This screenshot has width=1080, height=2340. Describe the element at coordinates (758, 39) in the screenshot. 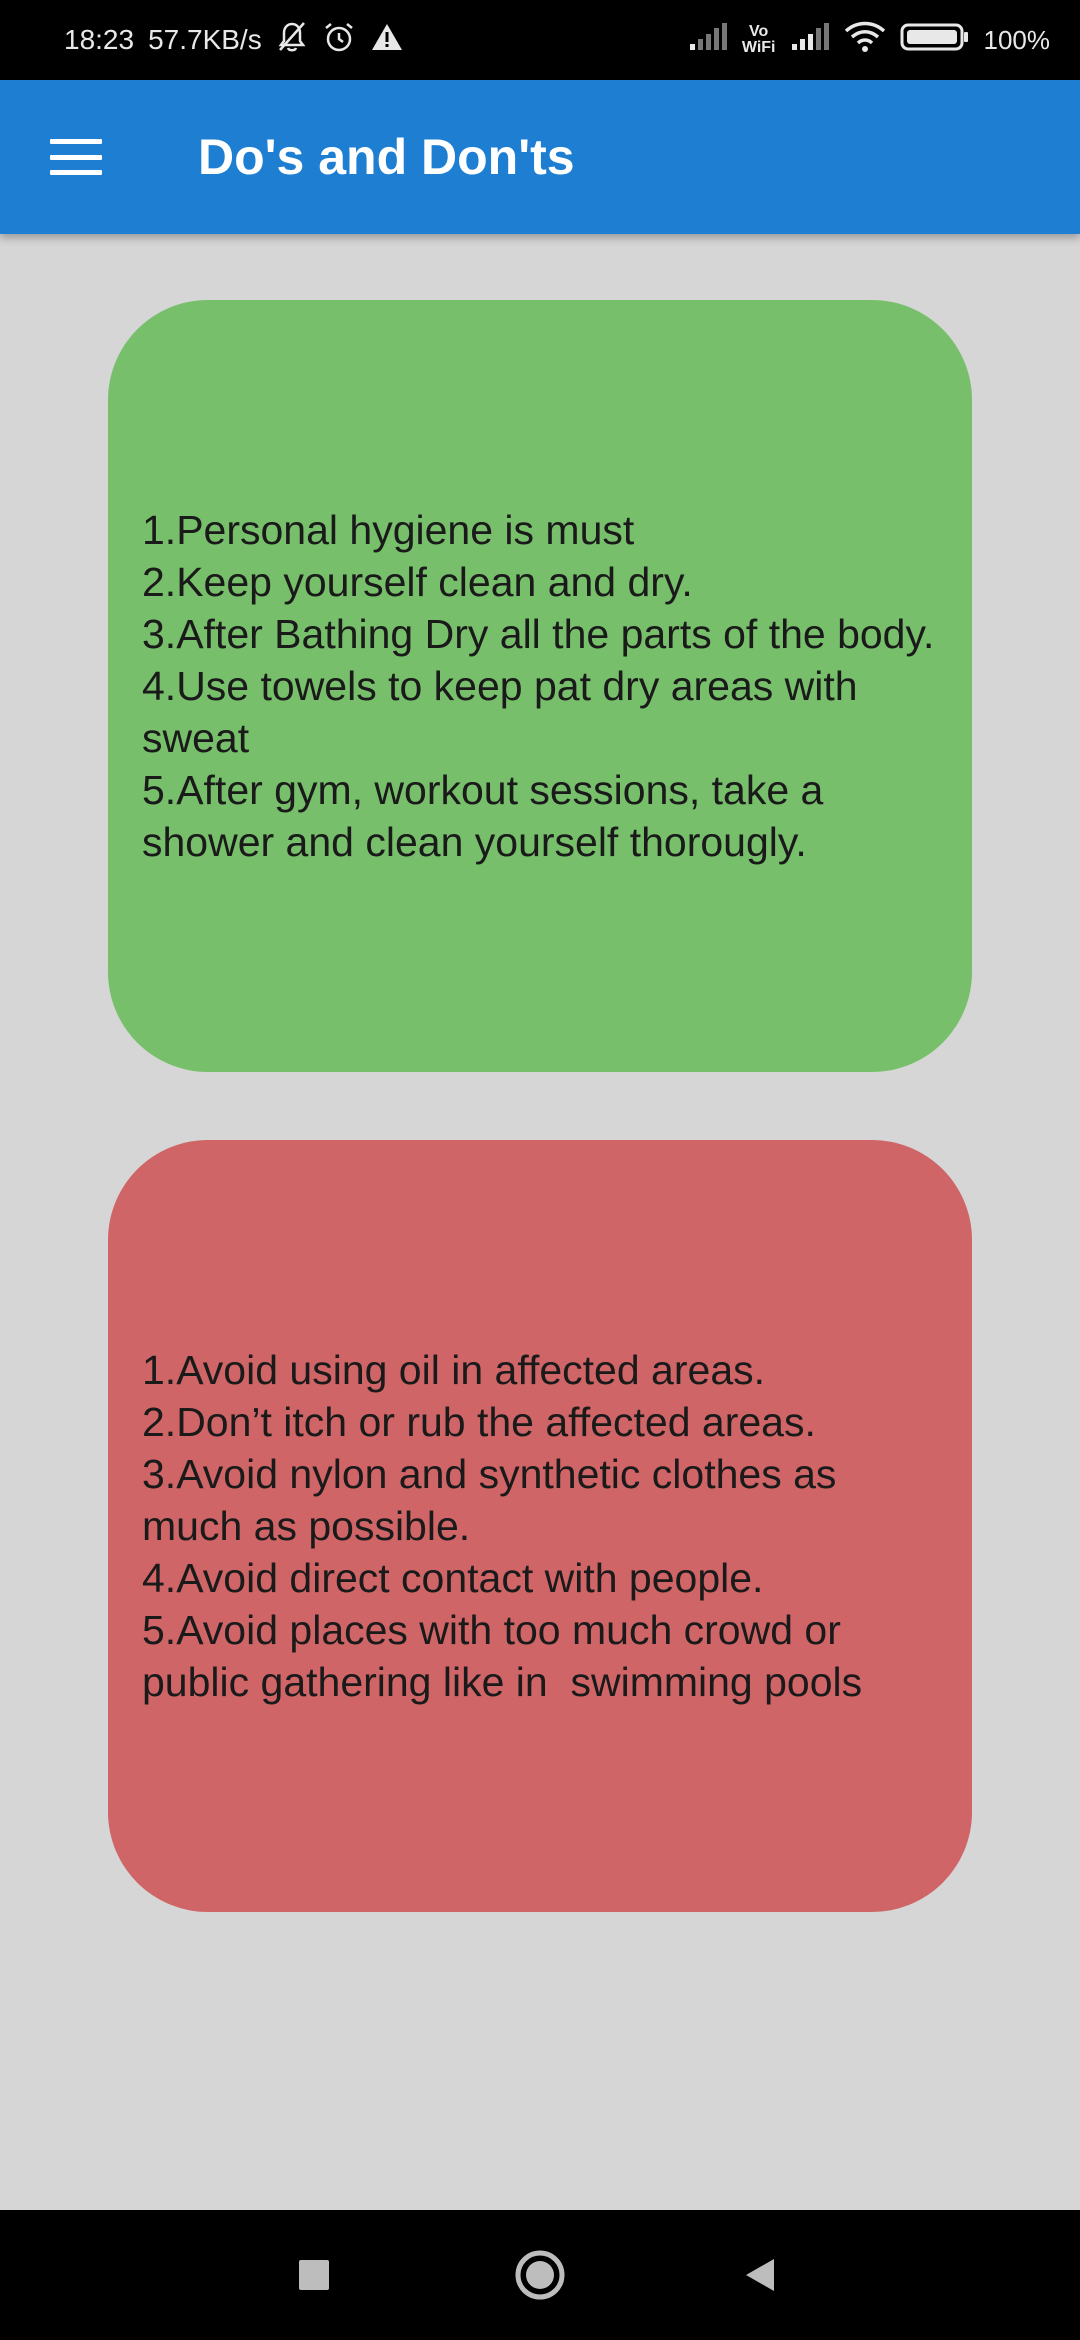

I see `vowifi-indicator: Vo WiFi` at that location.